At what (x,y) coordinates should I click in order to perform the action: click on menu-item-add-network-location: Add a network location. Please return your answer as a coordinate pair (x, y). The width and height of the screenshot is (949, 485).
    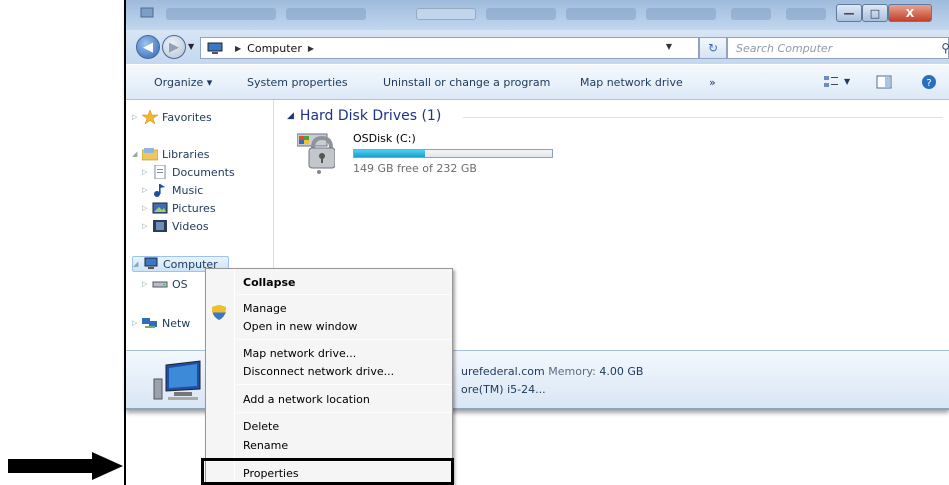
    Looking at the image, I should click on (306, 399).